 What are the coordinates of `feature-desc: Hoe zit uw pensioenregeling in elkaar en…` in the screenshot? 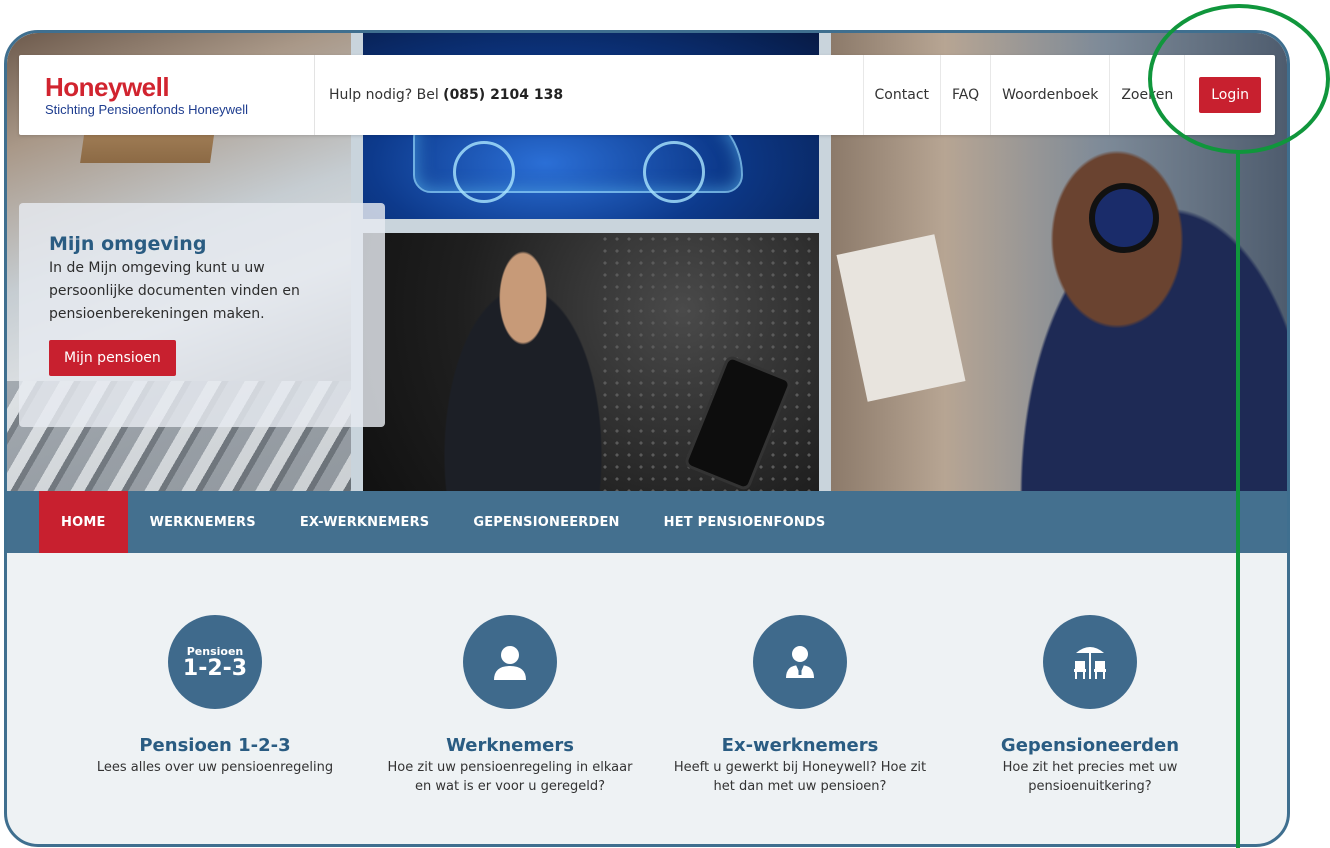 It's located at (510, 777).